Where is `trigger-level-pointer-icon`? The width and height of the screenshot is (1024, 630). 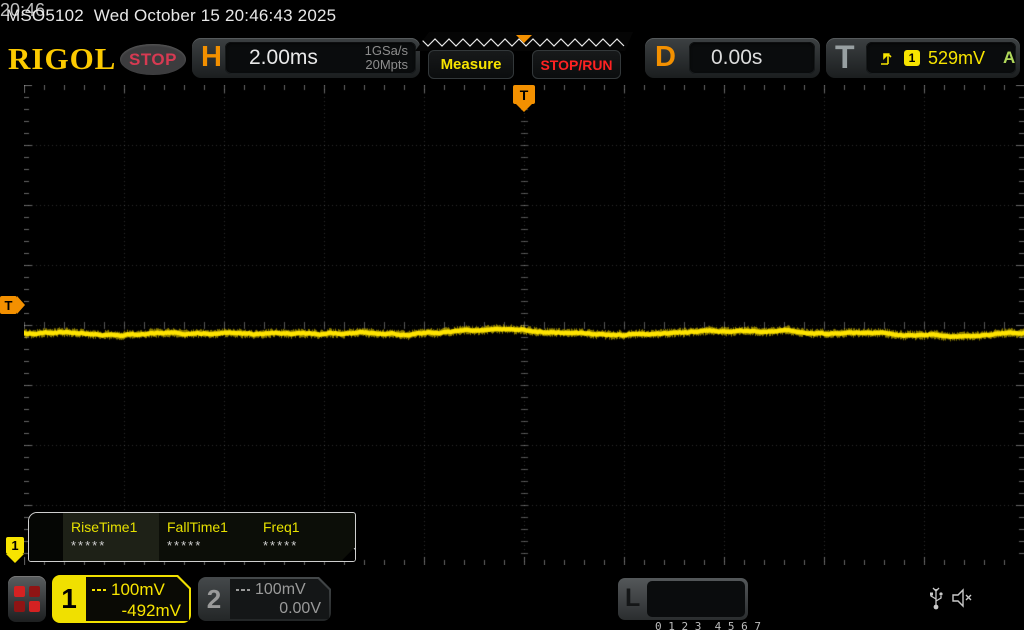
trigger-level-pointer-icon is located at coordinates (21, 305).